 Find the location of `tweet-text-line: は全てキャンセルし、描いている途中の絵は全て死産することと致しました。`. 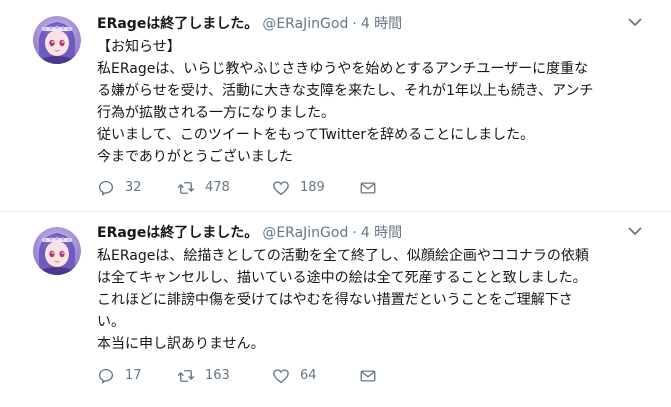

tweet-text-line: は全てキャンセルし、描いている途中の絵は全て死産することと致しました。 is located at coordinates (342, 278).